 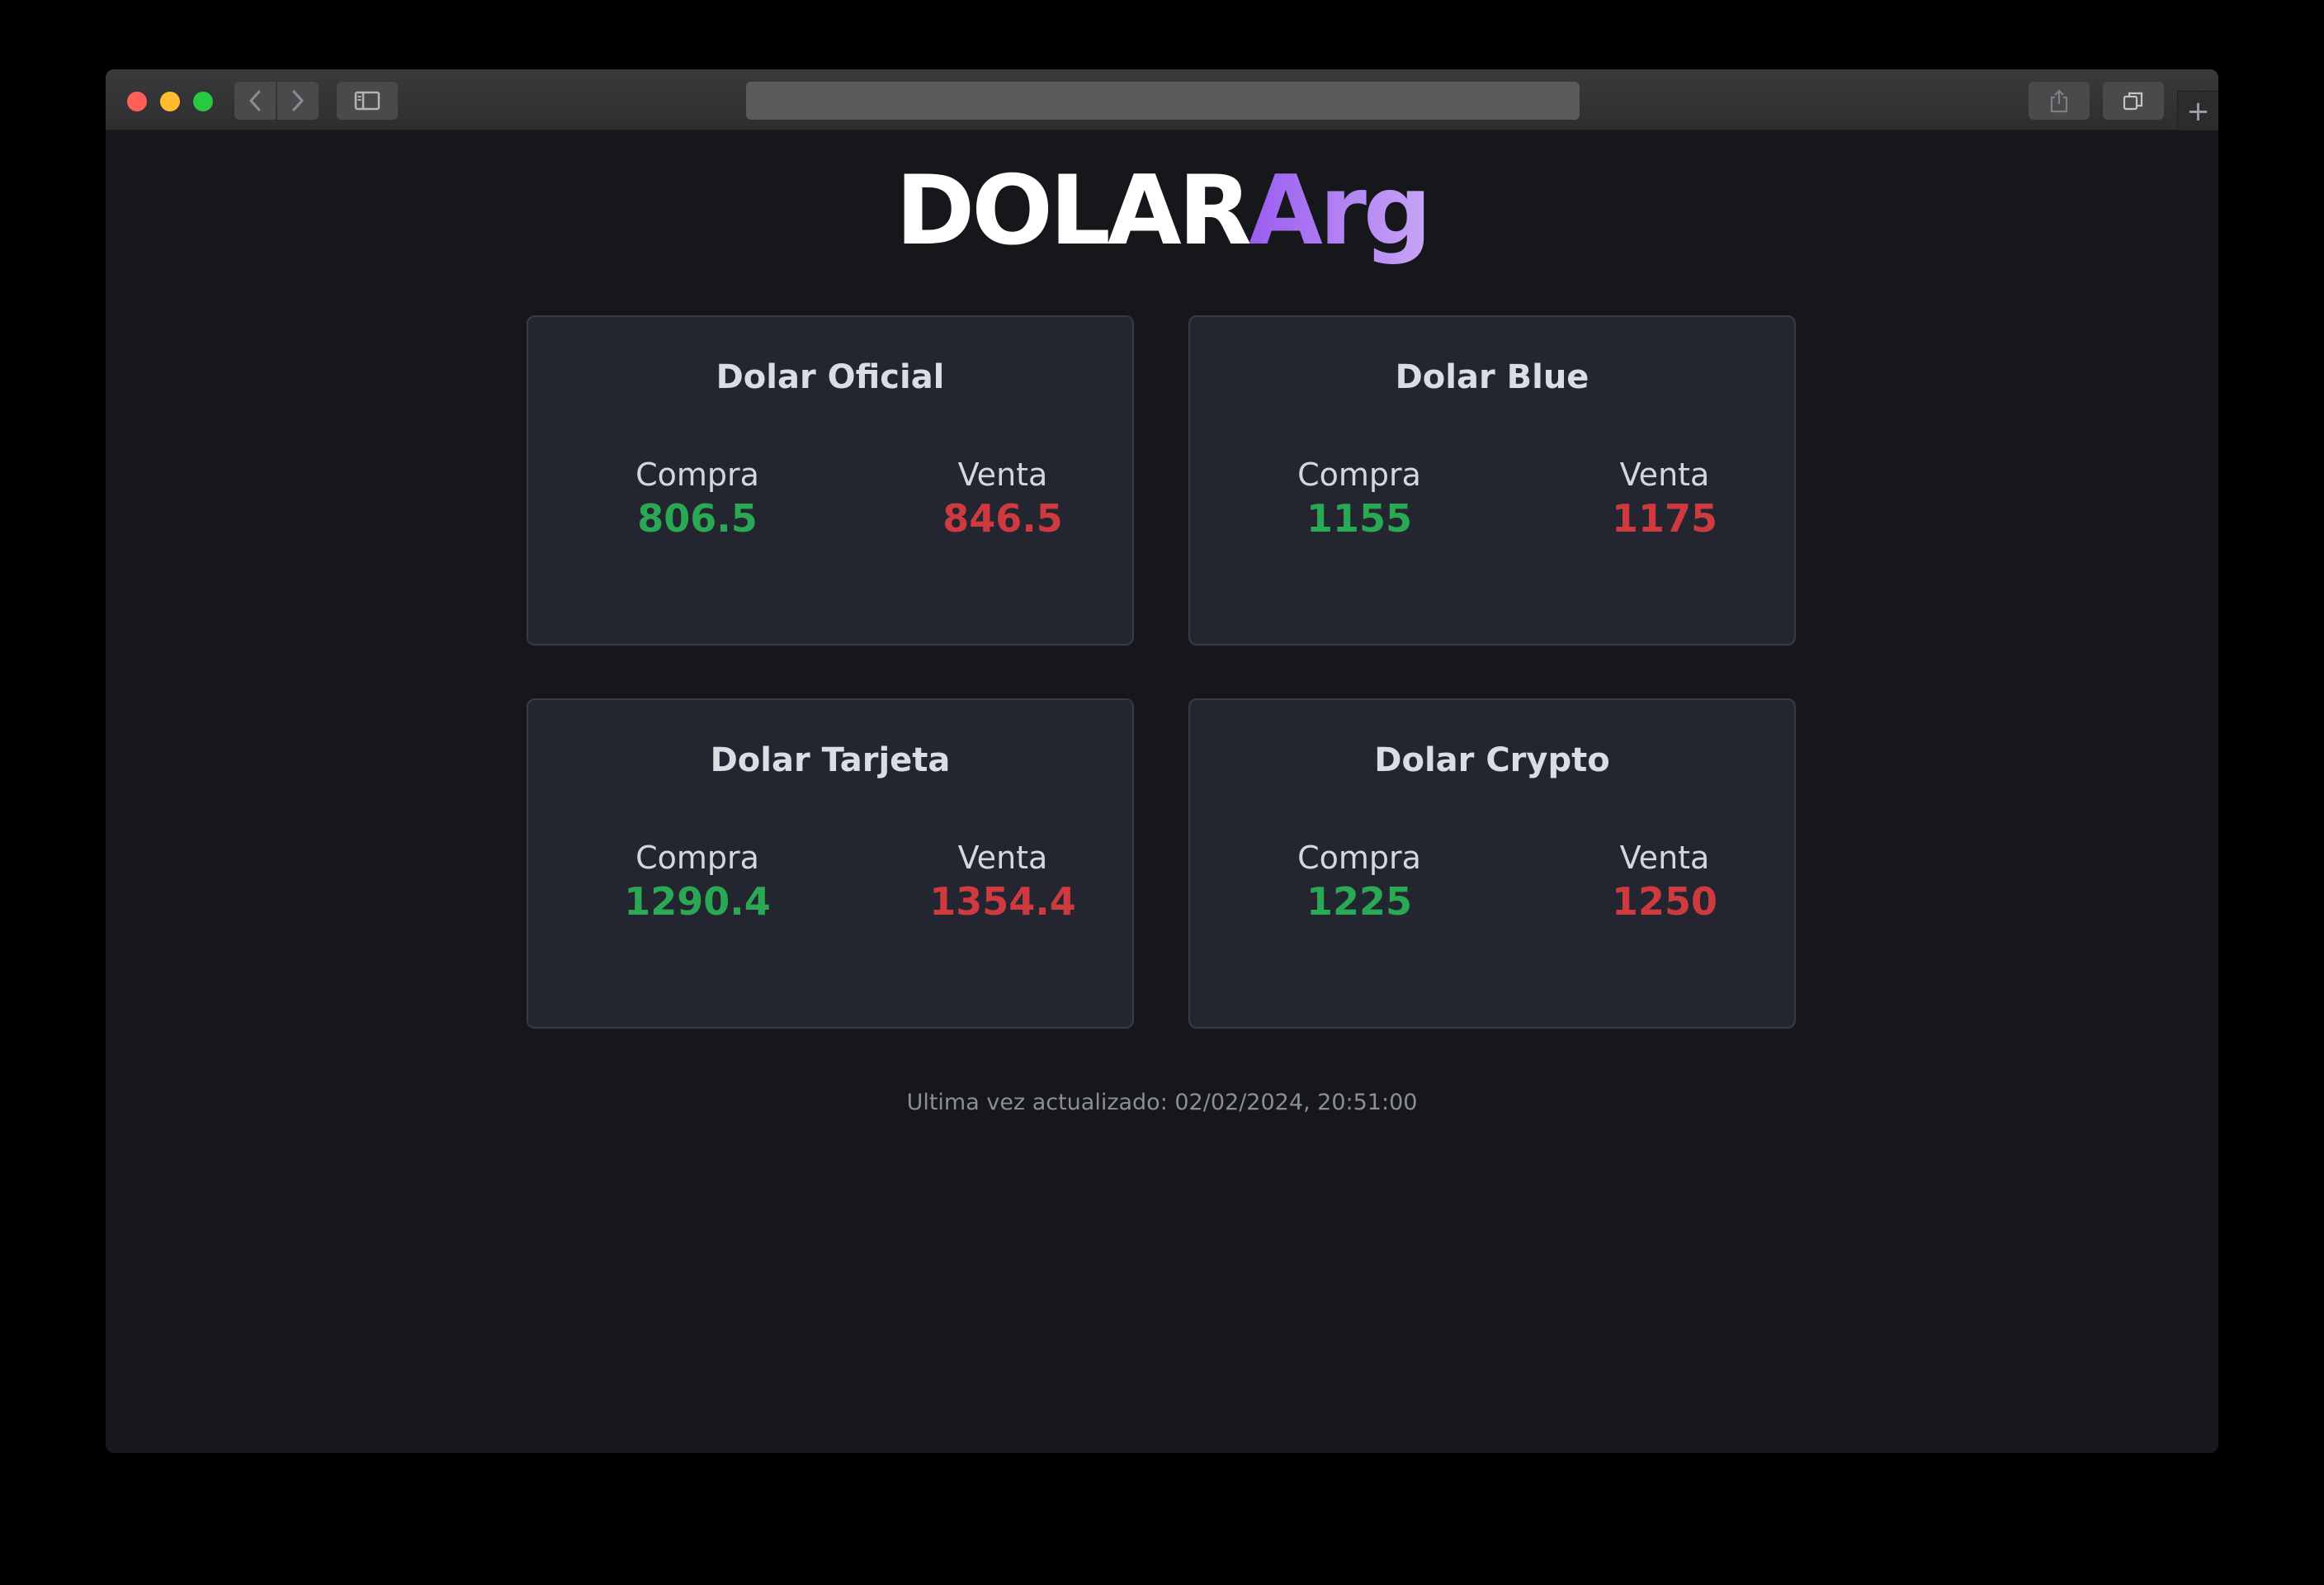 I want to click on forward-button, so click(x=298, y=101).